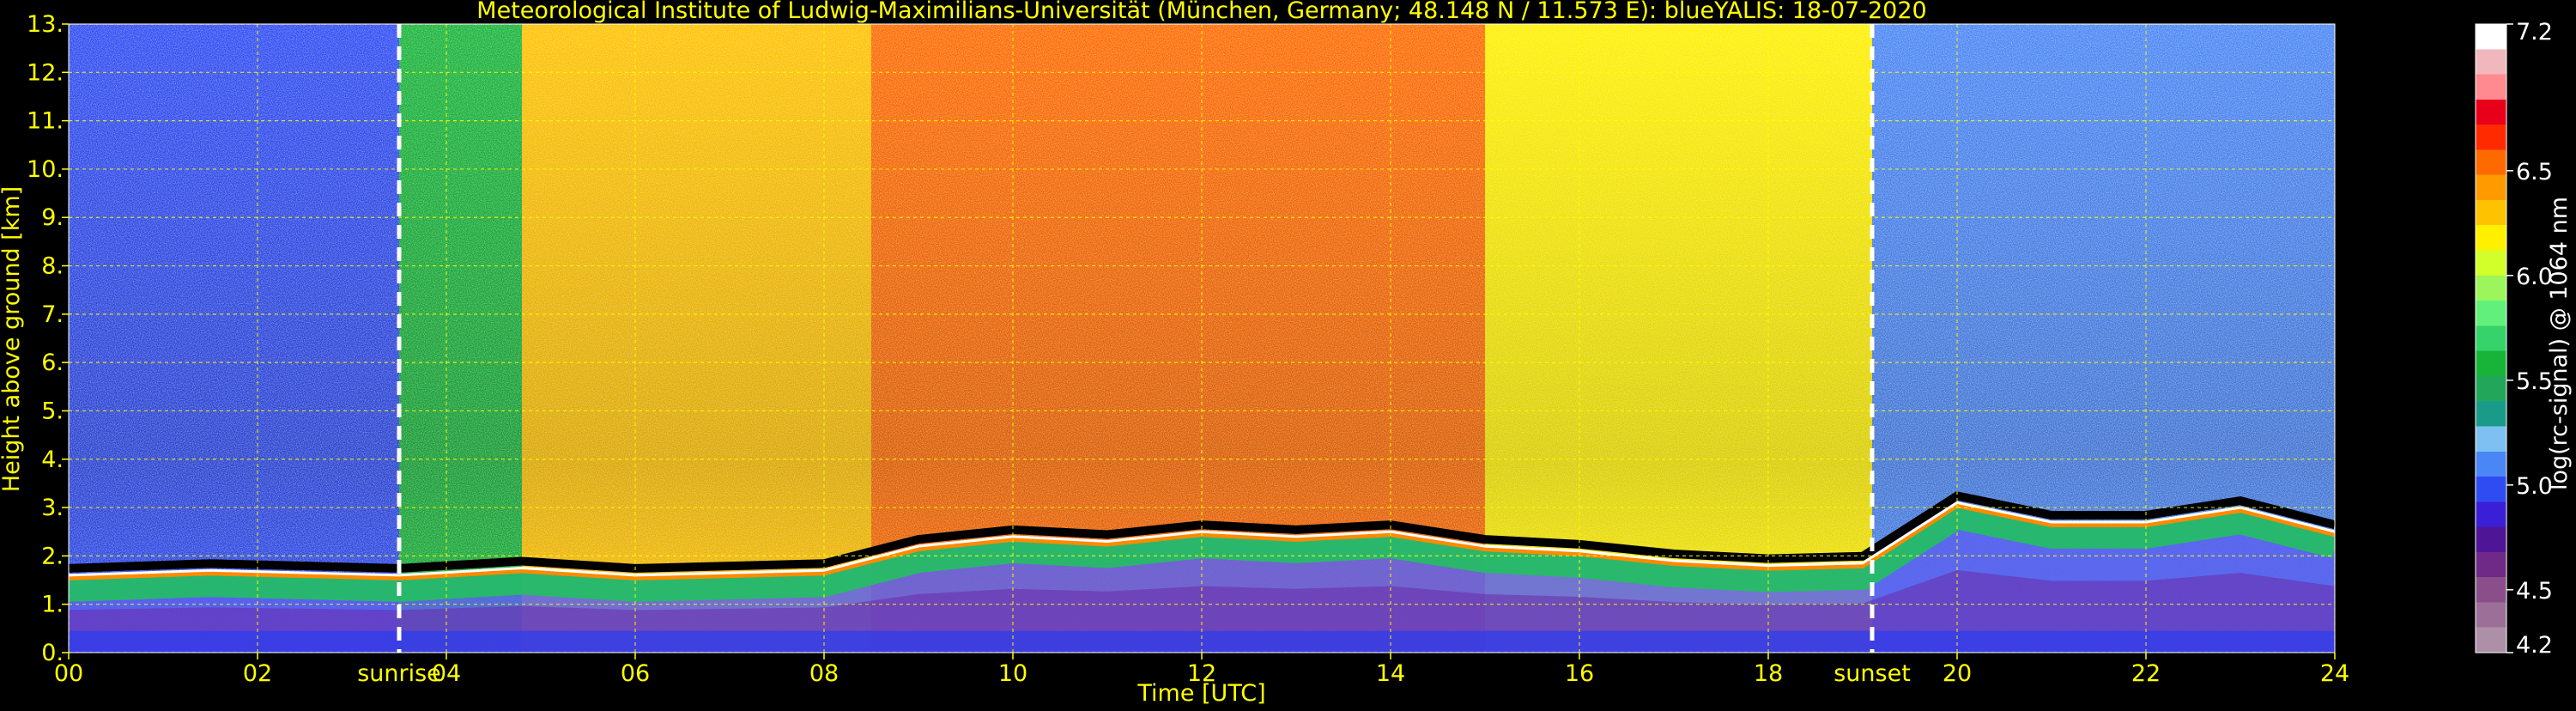 This screenshot has height=711, width=2576. Describe the element at coordinates (52, 266) in the screenshot. I see `y-tick-label: 8.` at that location.